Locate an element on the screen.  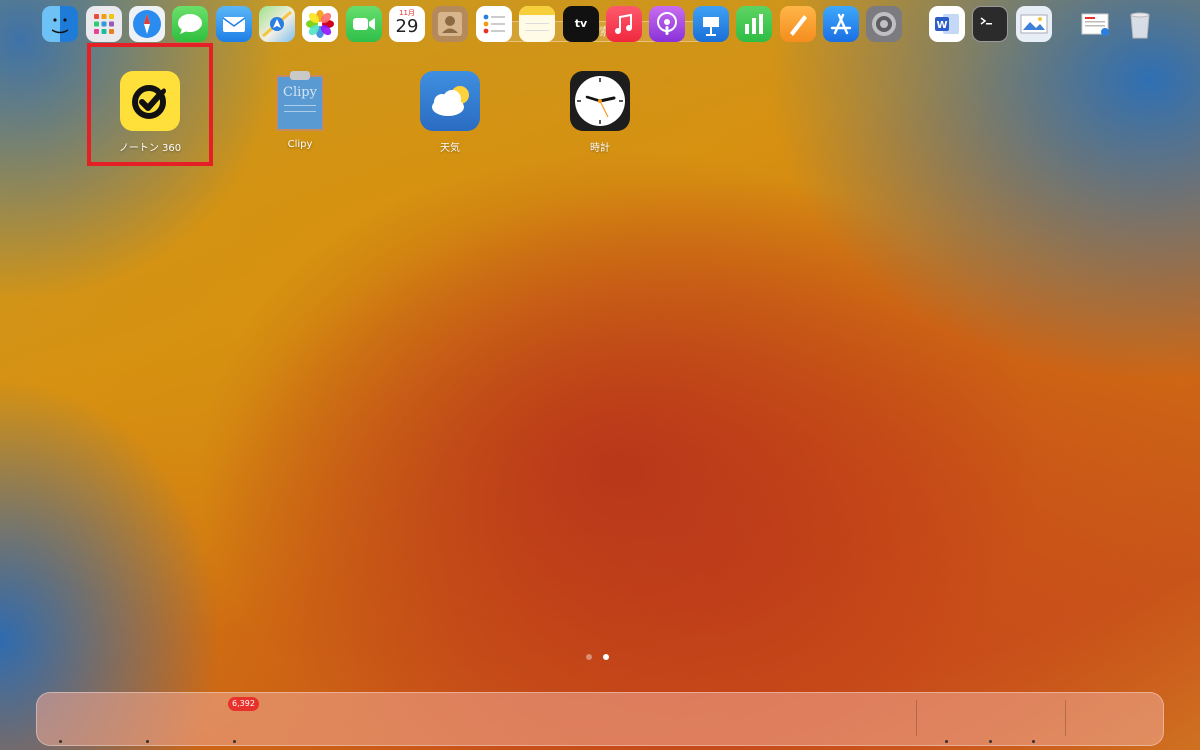
app-clock: 時計 is located at coordinates (600, 112).